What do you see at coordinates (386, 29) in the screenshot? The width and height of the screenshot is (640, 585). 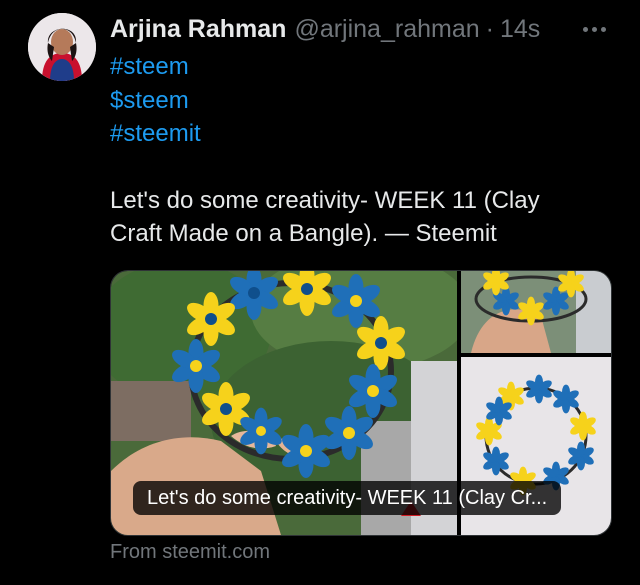 I see `author-handle: @arjina_rahman` at bounding box center [386, 29].